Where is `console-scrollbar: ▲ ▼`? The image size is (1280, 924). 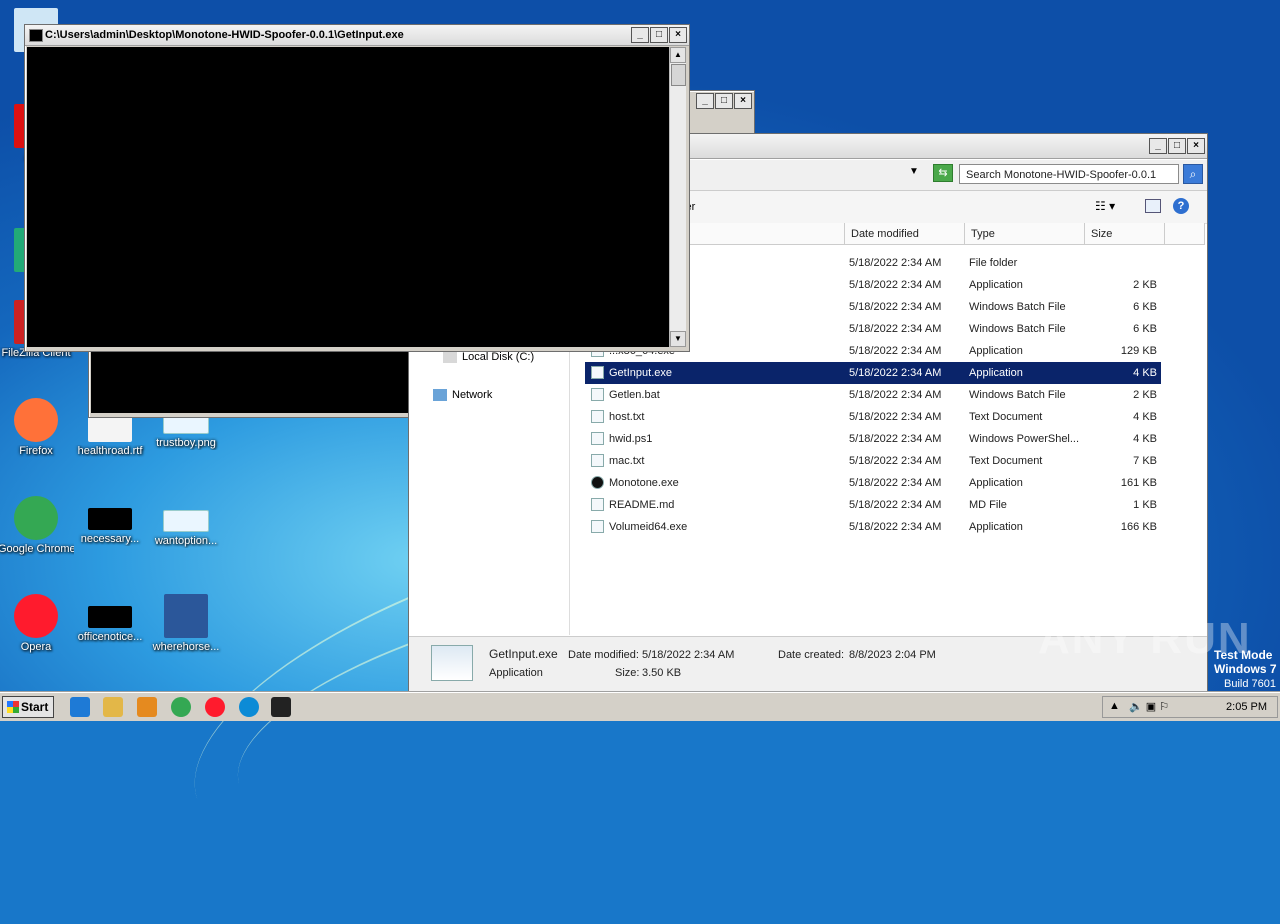
console-scrollbar: ▲ ▼ is located at coordinates (677, 197).